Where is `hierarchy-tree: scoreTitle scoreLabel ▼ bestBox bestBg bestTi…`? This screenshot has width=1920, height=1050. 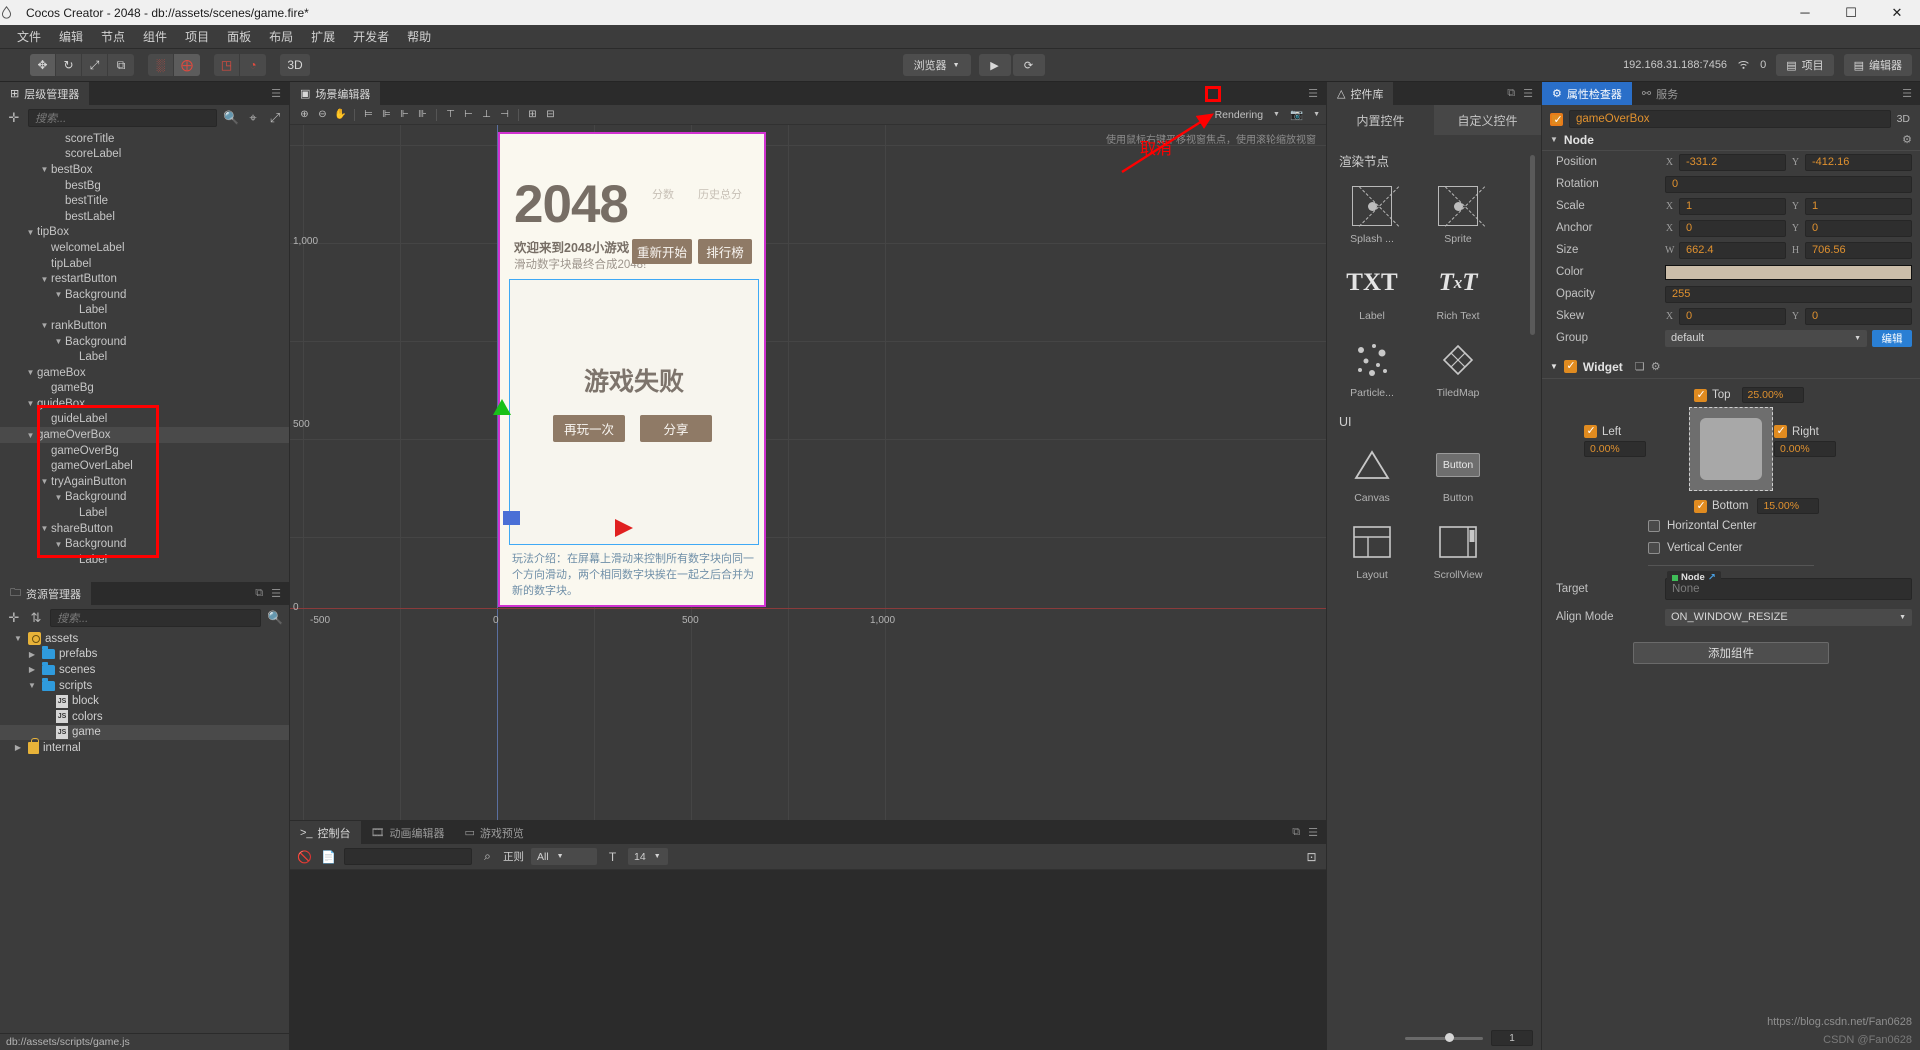
hierarchy-tree: scoreTitle scoreLabel ▼ bestBox bestBg bestTi… is located at coordinates (144, 356).